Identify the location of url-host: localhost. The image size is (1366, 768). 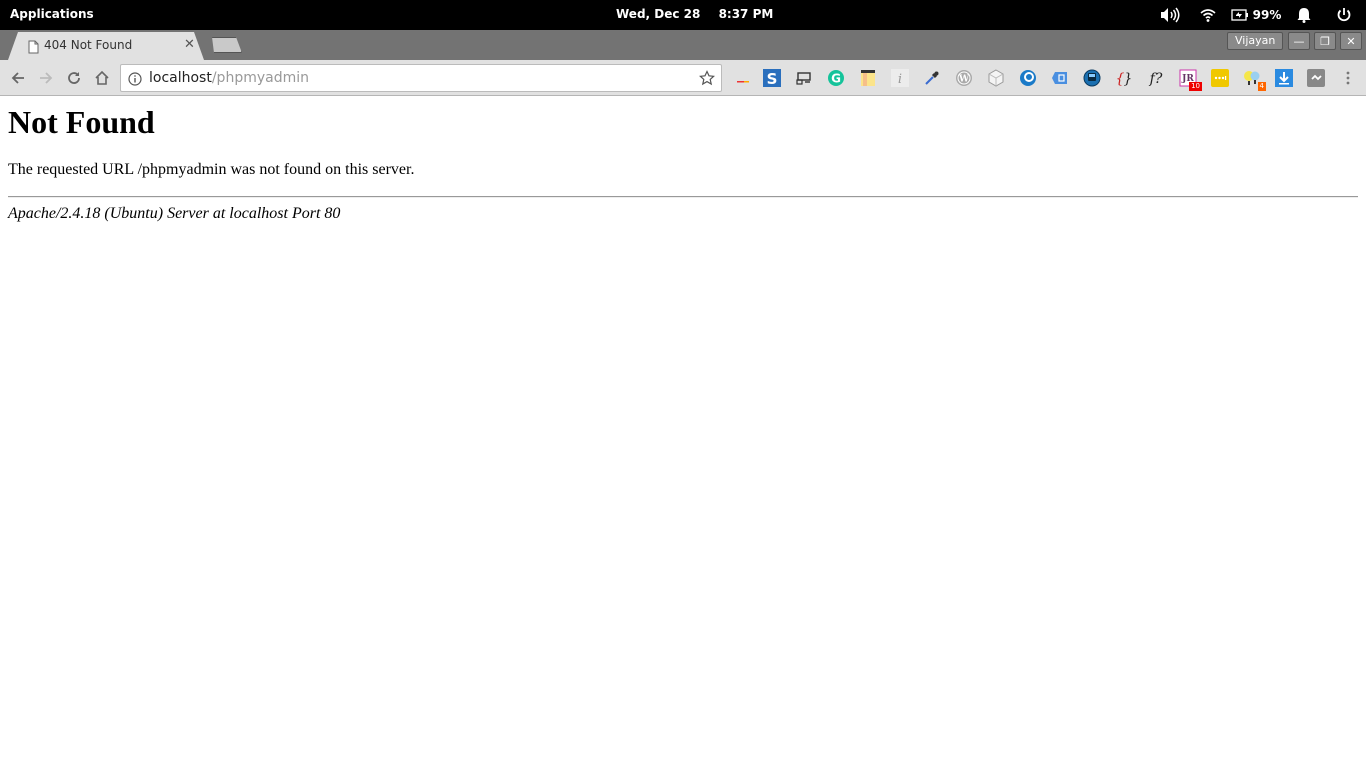
(180, 78).